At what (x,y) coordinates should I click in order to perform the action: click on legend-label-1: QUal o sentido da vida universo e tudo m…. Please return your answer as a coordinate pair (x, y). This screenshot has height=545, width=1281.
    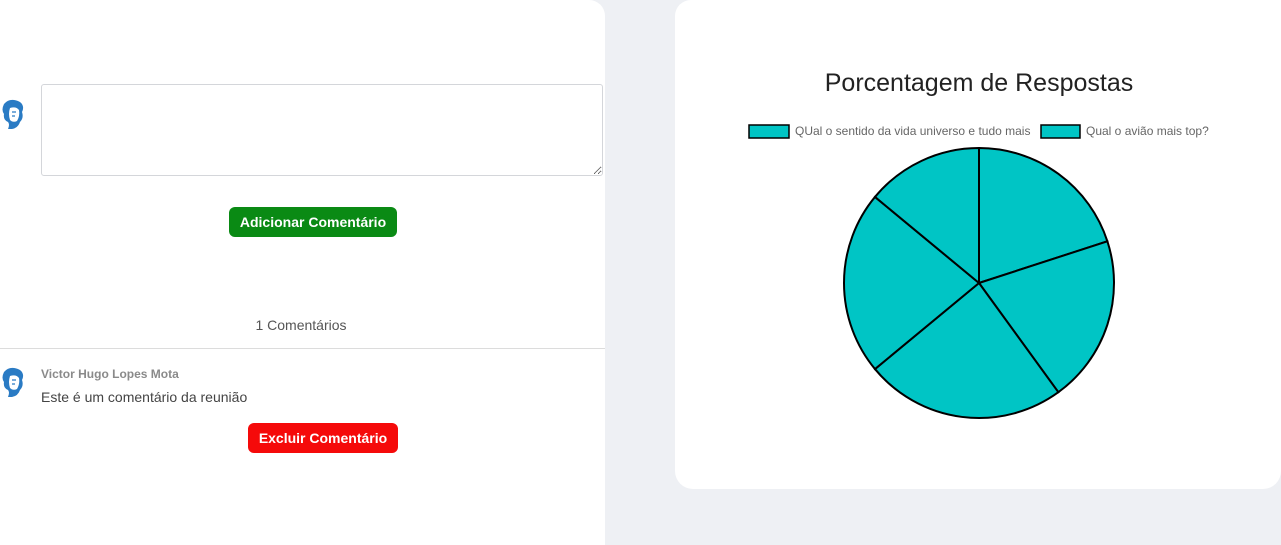
    Looking at the image, I should click on (912, 131).